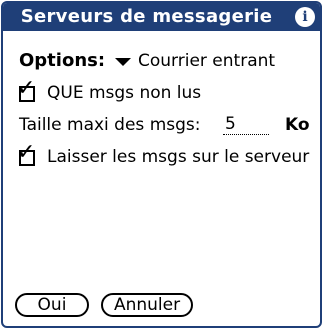 This screenshot has width=323, height=328. Describe the element at coordinates (246, 124) in the screenshot. I see `max-size-input: 5` at that location.